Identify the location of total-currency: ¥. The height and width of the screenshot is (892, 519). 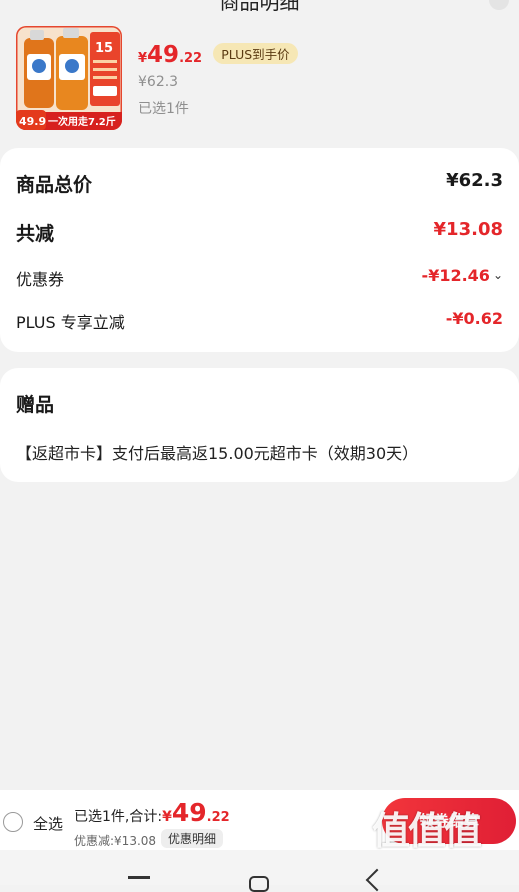
(167, 817).